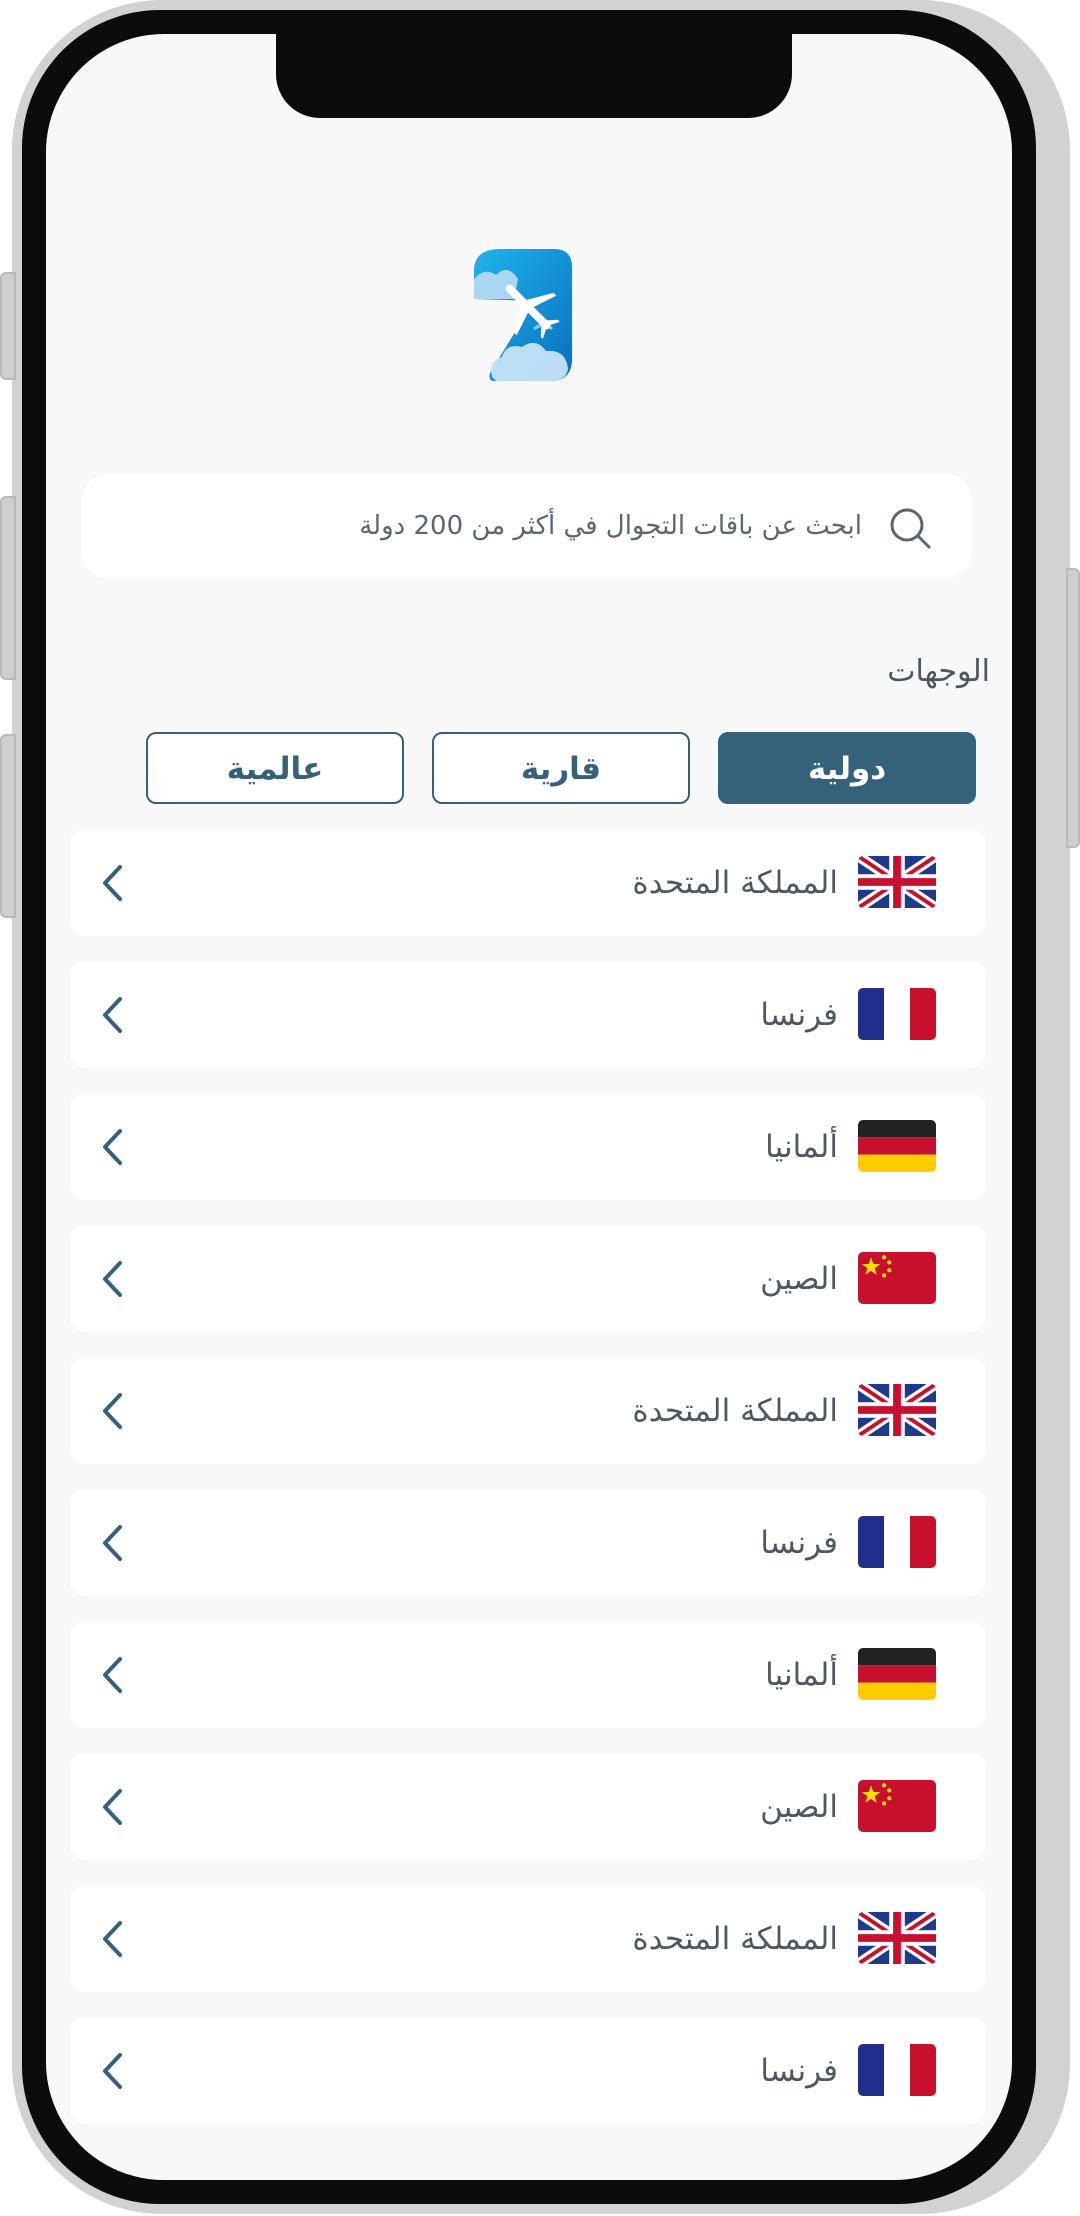 The image size is (1080, 2216). What do you see at coordinates (523, 315) in the screenshot?
I see `plane-logo-icon` at bounding box center [523, 315].